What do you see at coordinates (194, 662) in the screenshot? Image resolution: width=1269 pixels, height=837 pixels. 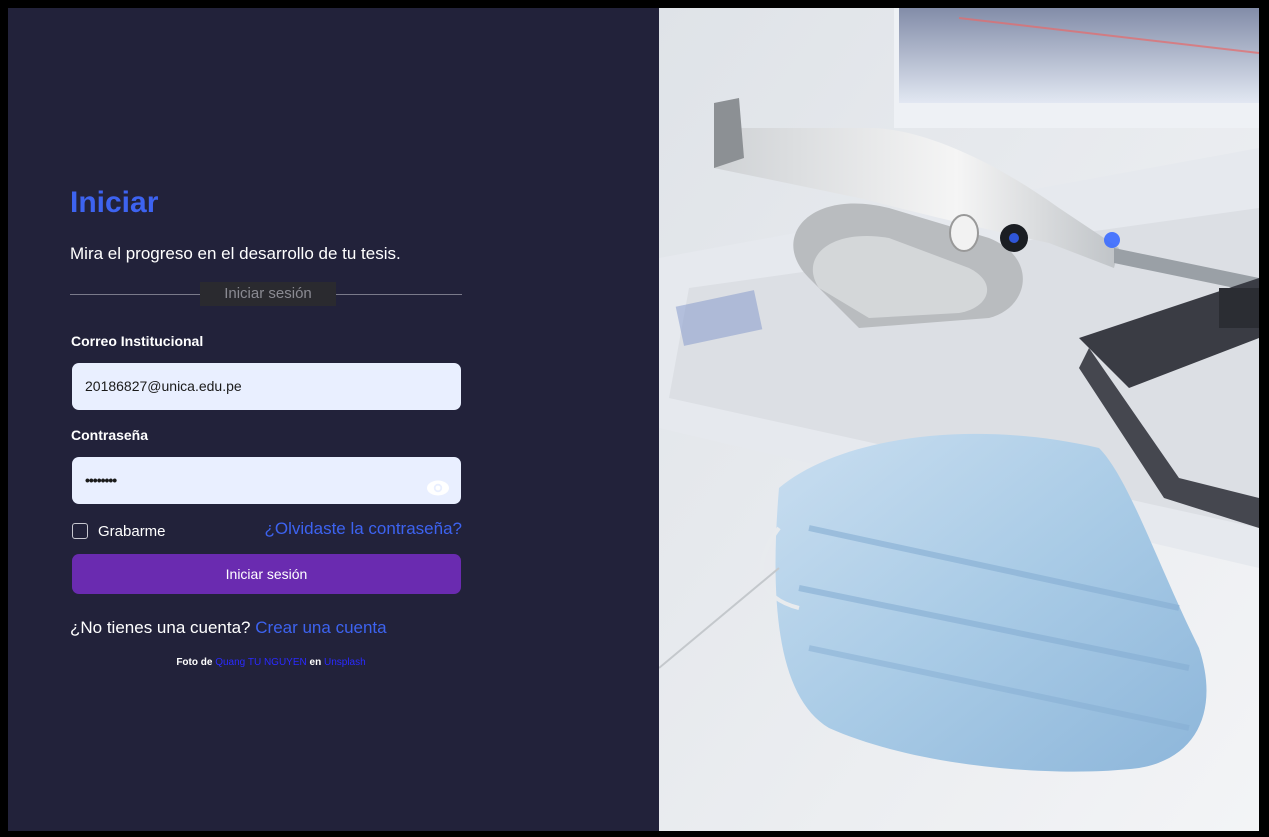 I see `photo-credit-prefix: Foto de` at bounding box center [194, 662].